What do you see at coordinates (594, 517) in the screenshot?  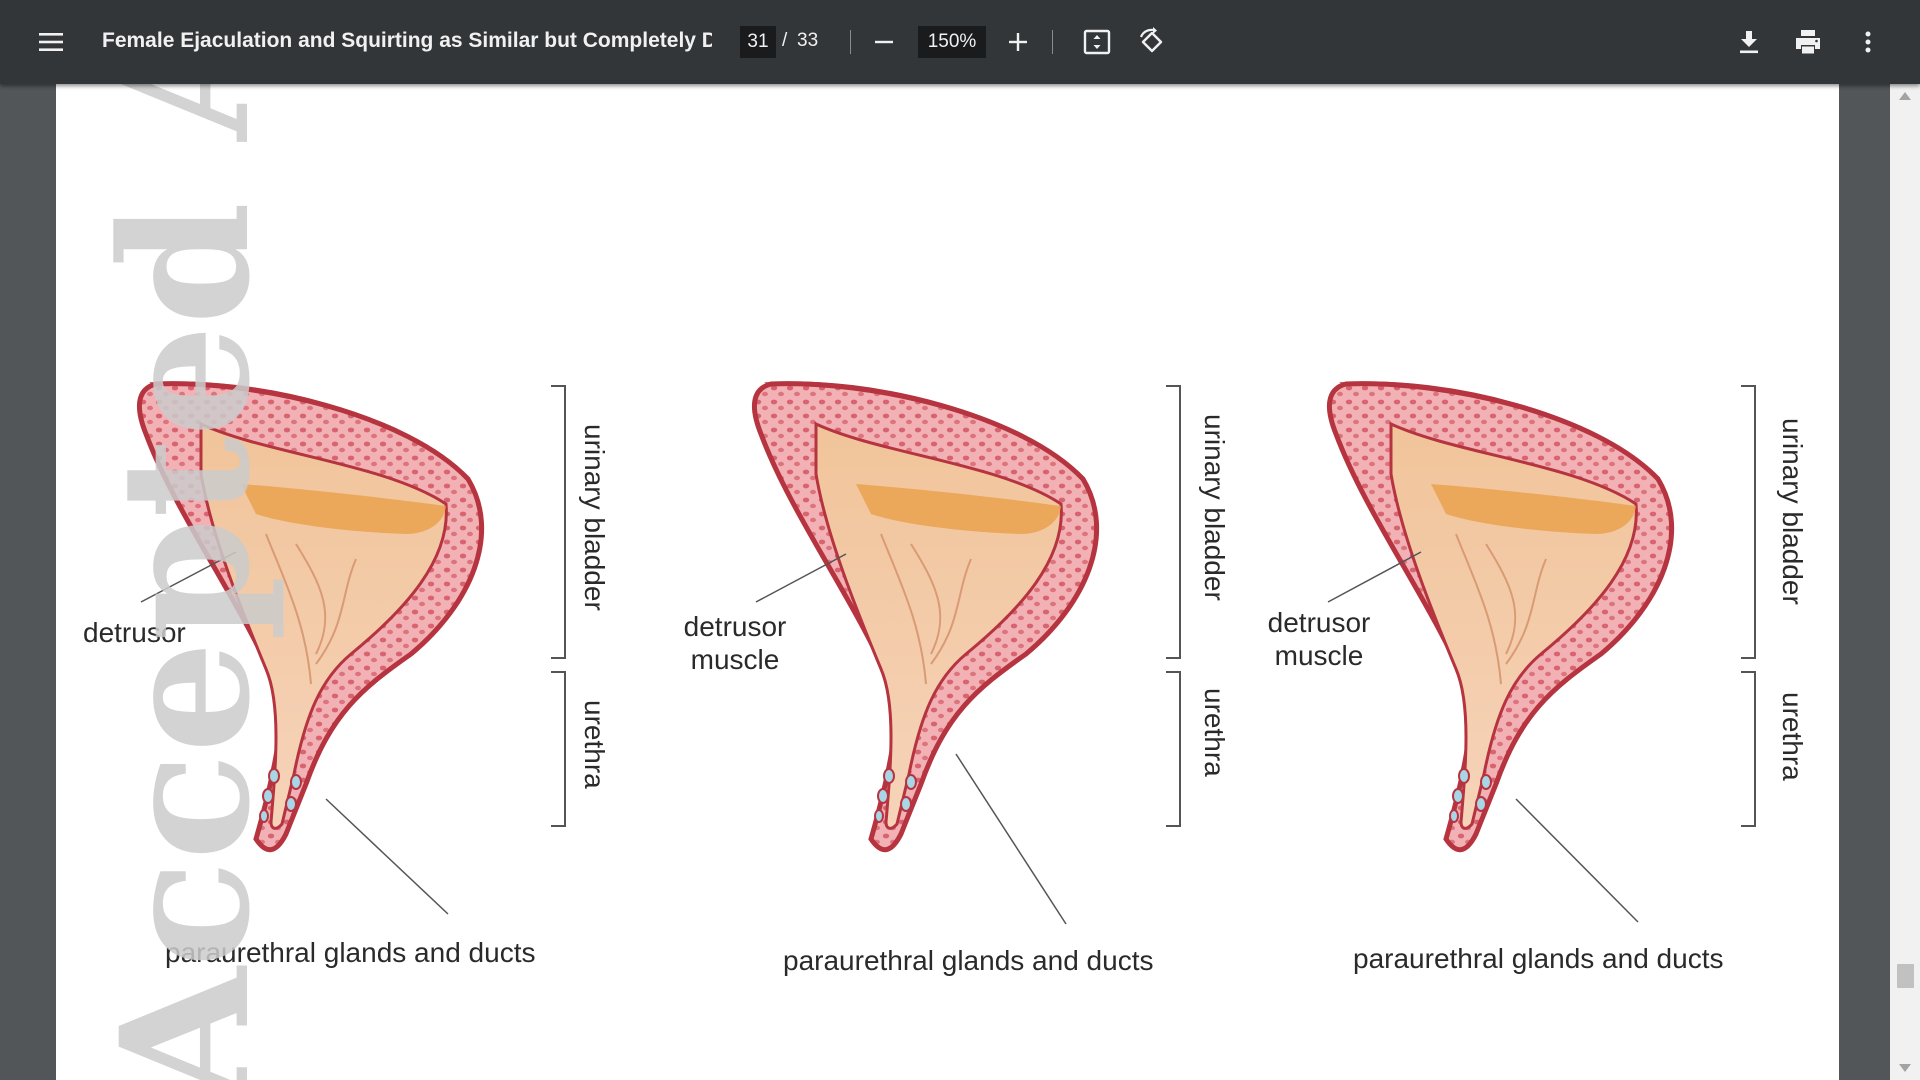 I see `urinary-bladder-label-1: urinary bladder` at bounding box center [594, 517].